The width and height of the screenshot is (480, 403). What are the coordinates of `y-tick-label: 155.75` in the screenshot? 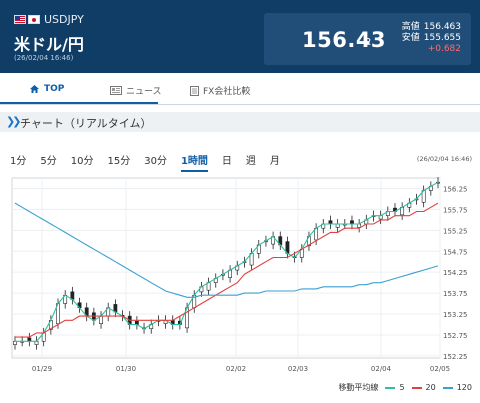 It's located at (455, 210).